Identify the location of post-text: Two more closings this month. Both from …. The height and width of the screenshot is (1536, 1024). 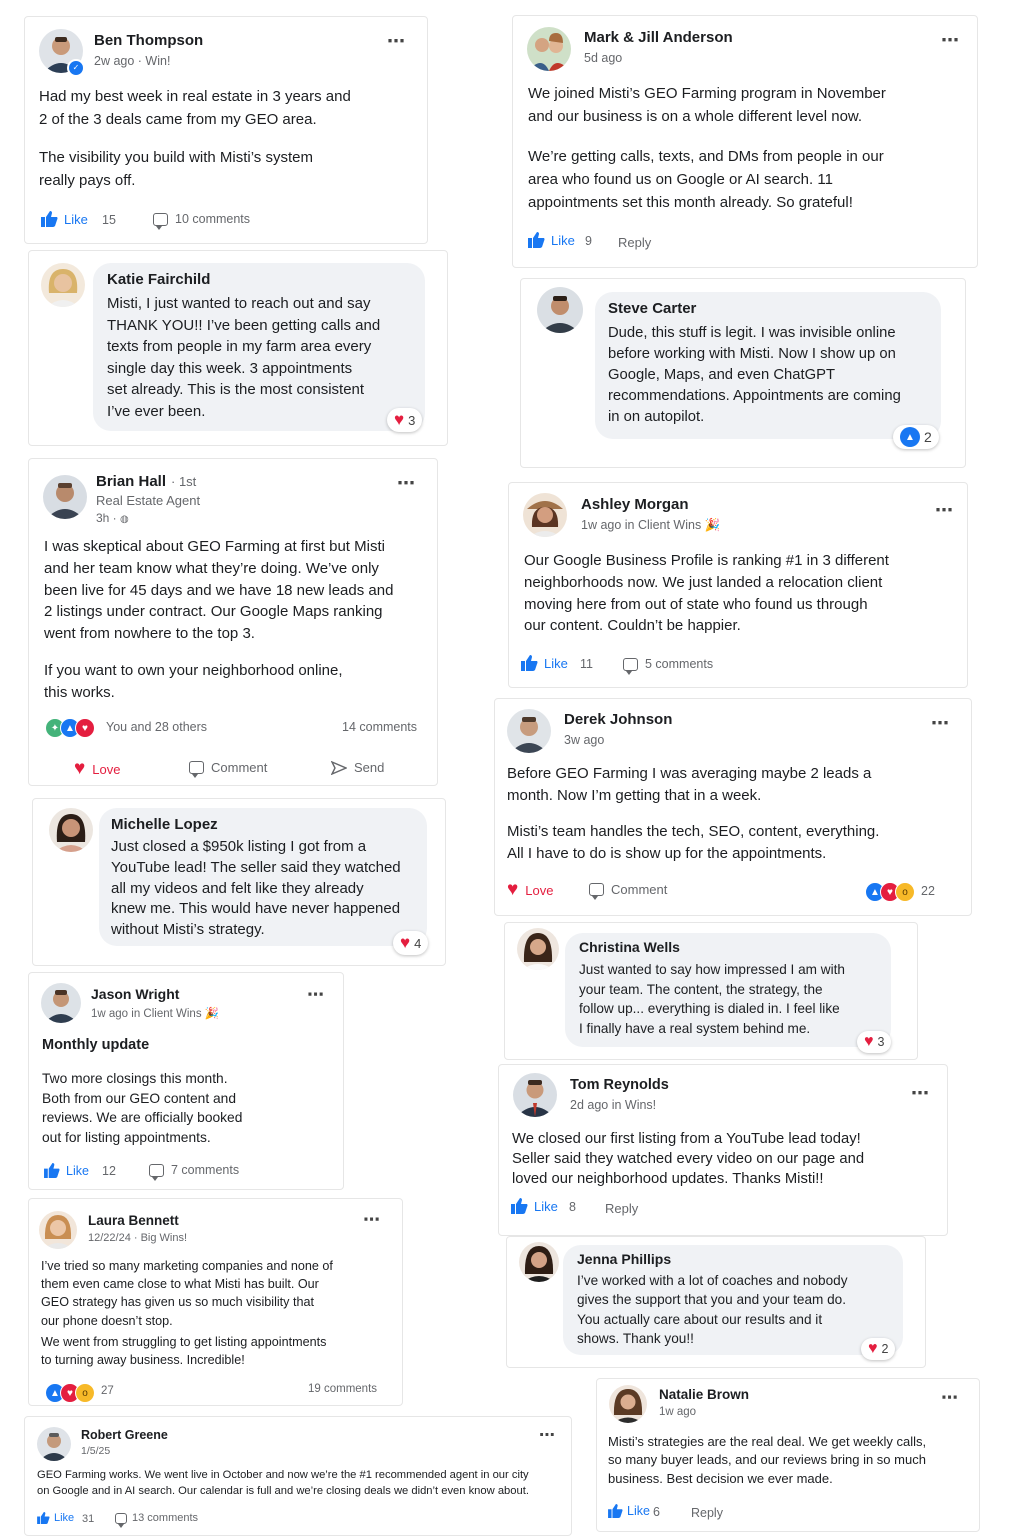
(142, 1108).